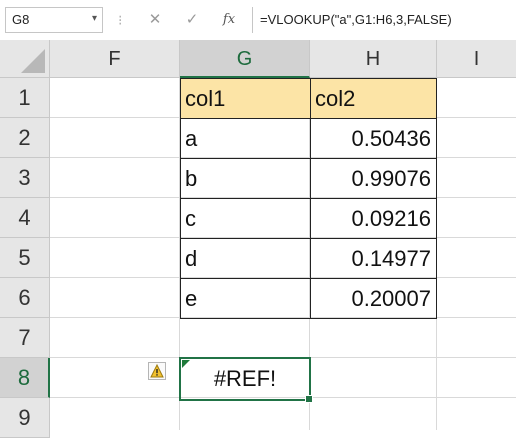 This screenshot has height=438, width=516. Describe the element at coordinates (245, 178) in the screenshot. I see `table-cell-col1: b` at that location.